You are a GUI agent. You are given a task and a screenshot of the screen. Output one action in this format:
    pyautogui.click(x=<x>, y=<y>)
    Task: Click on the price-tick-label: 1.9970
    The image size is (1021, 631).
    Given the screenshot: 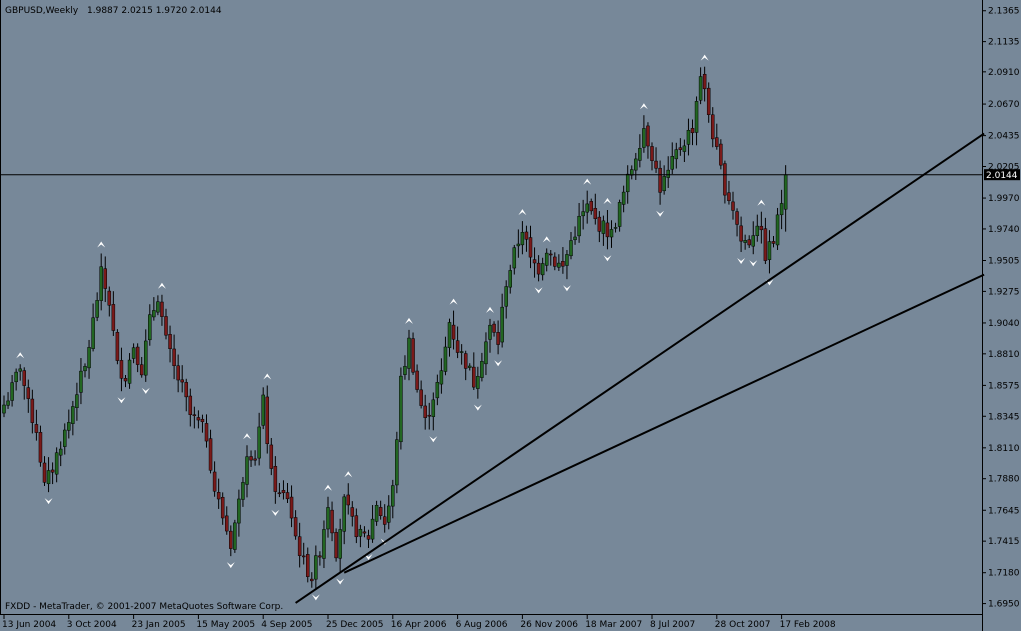 What is the action you would take?
    pyautogui.click(x=1004, y=199)
    